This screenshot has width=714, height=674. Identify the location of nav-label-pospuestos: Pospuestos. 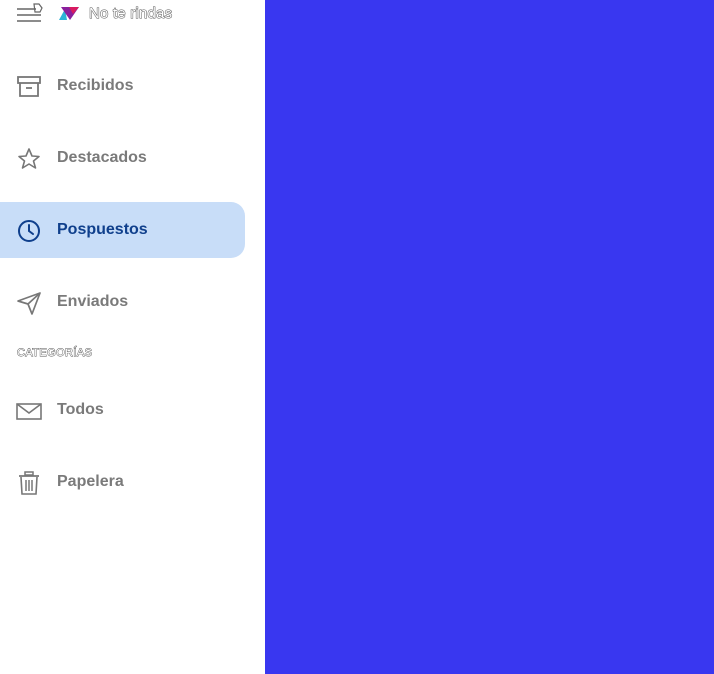
(102, 229).